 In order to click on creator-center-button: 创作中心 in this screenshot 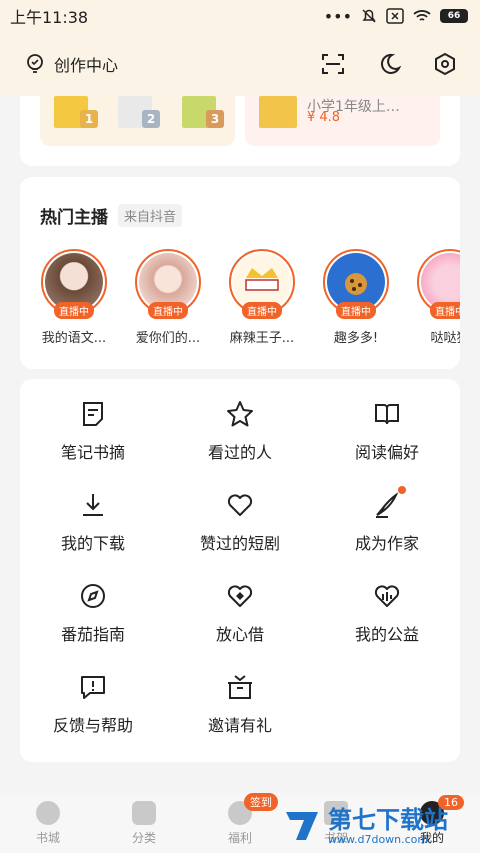, I will do `click(71, 64)`.